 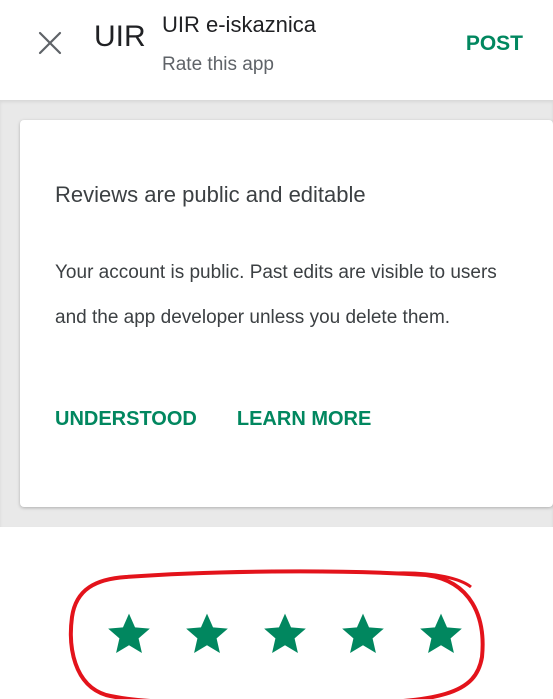 What do you see at coordinates (50, 43) in the screenshot?
I see `close-icon` at bounding box center [50, 43].